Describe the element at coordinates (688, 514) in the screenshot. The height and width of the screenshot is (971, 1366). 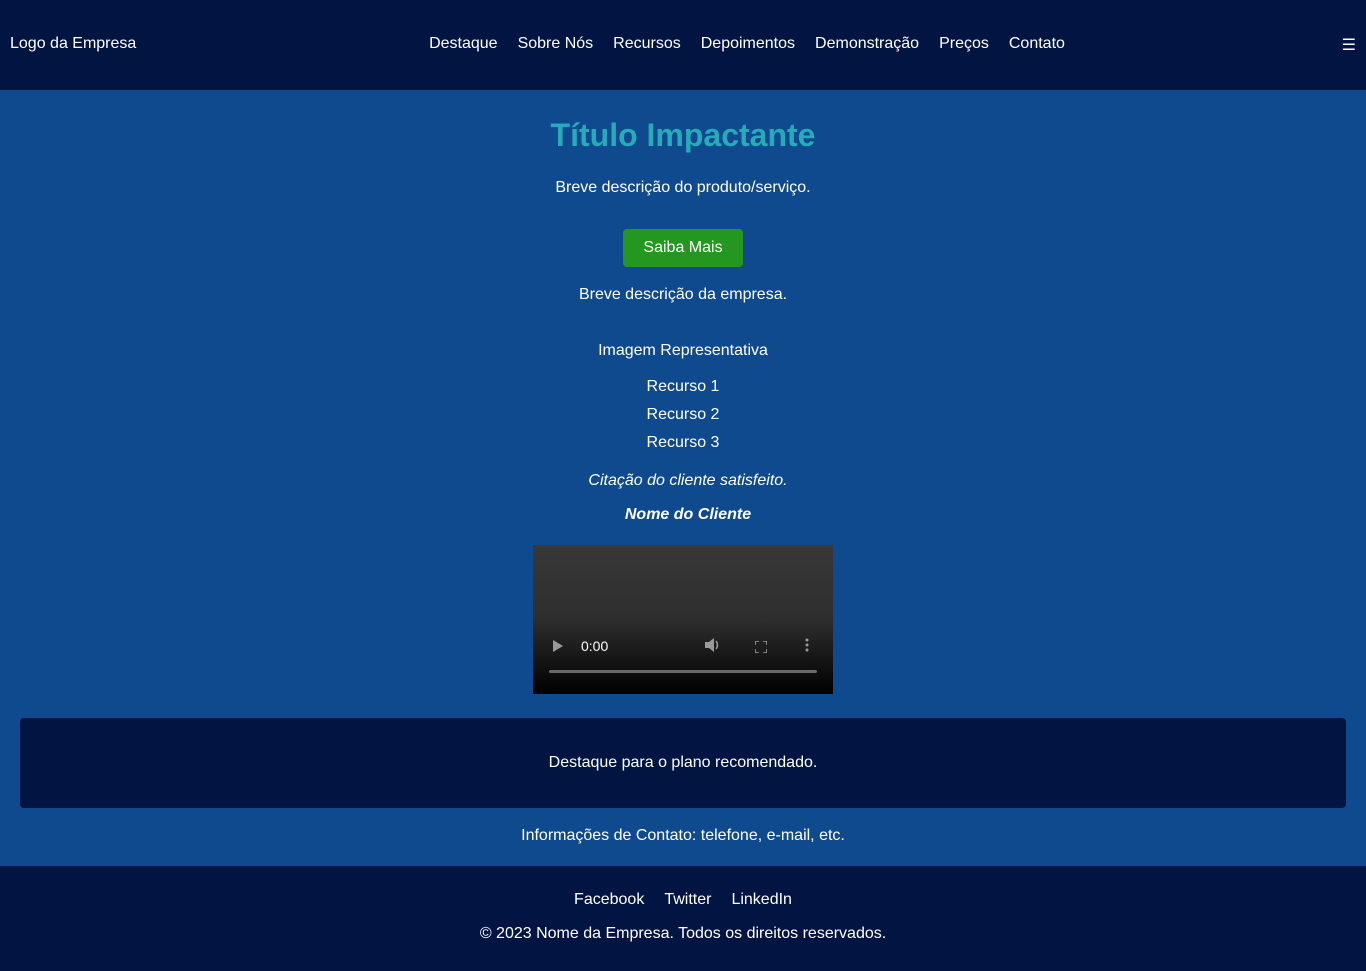
I see `testimonial-client-name: Nome do Cliente` at that location.